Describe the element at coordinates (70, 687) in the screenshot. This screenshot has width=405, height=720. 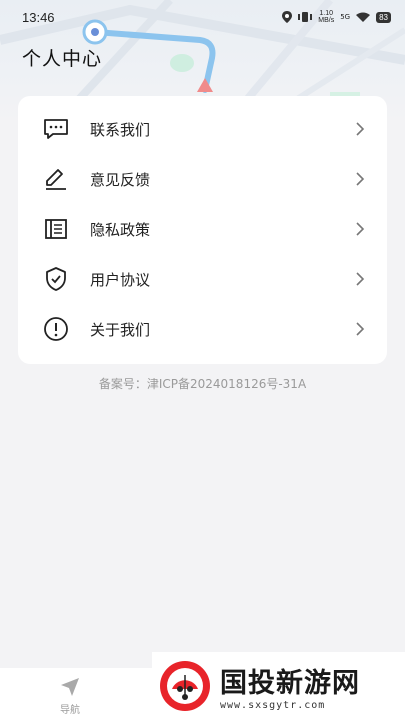
I see `navigation-arrow-icon` at that location.